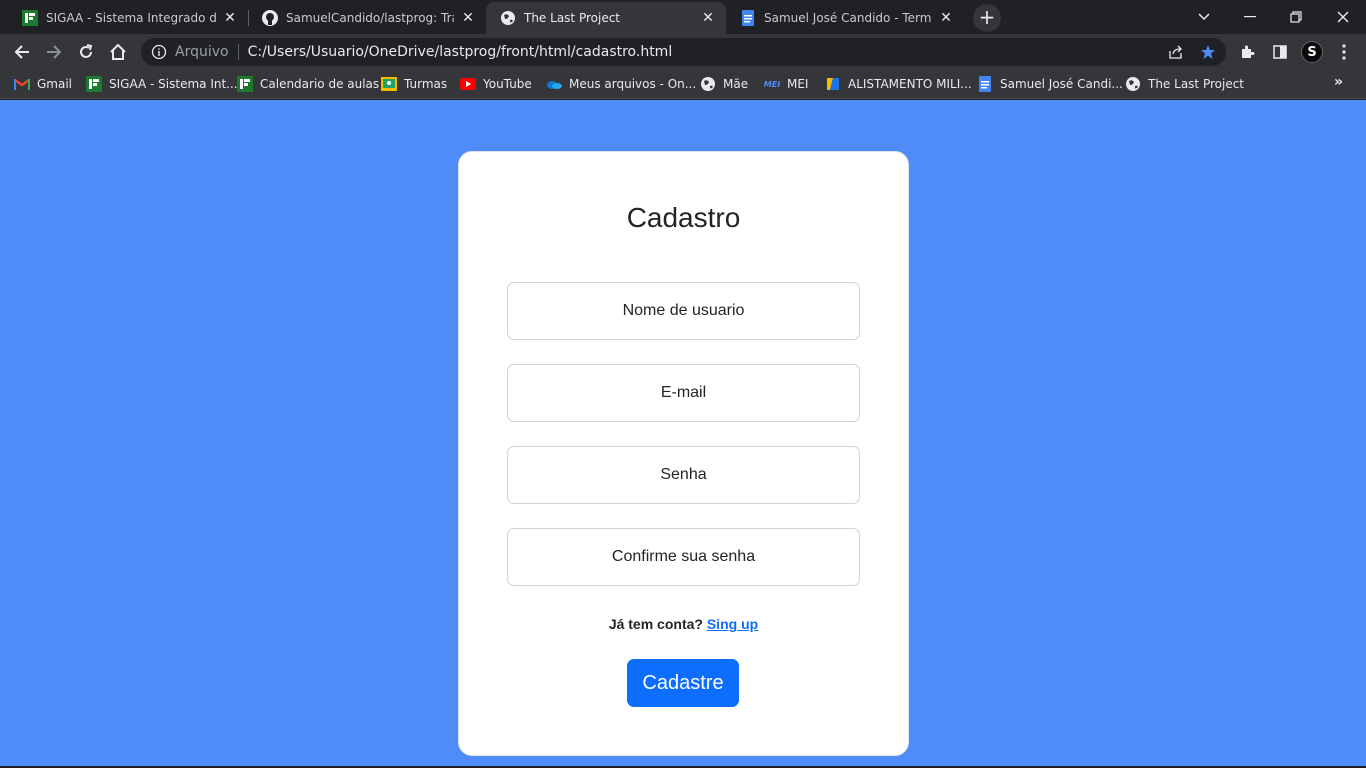 The image size is (1366, 768). Describe the element at coordinates (1344, 52) in the screenshot. I see `menu-icon` at that location.